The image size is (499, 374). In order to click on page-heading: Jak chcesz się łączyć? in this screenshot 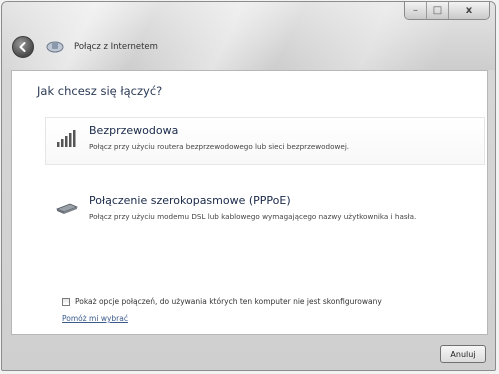, I will do `click(100, 91)`.